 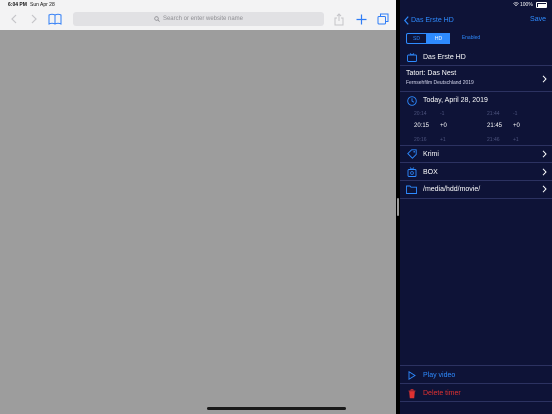 What do you see at coordinates (515, 114) in the screenshot?
I see `end-offset-above: -1` at bounding box center [515, 114].